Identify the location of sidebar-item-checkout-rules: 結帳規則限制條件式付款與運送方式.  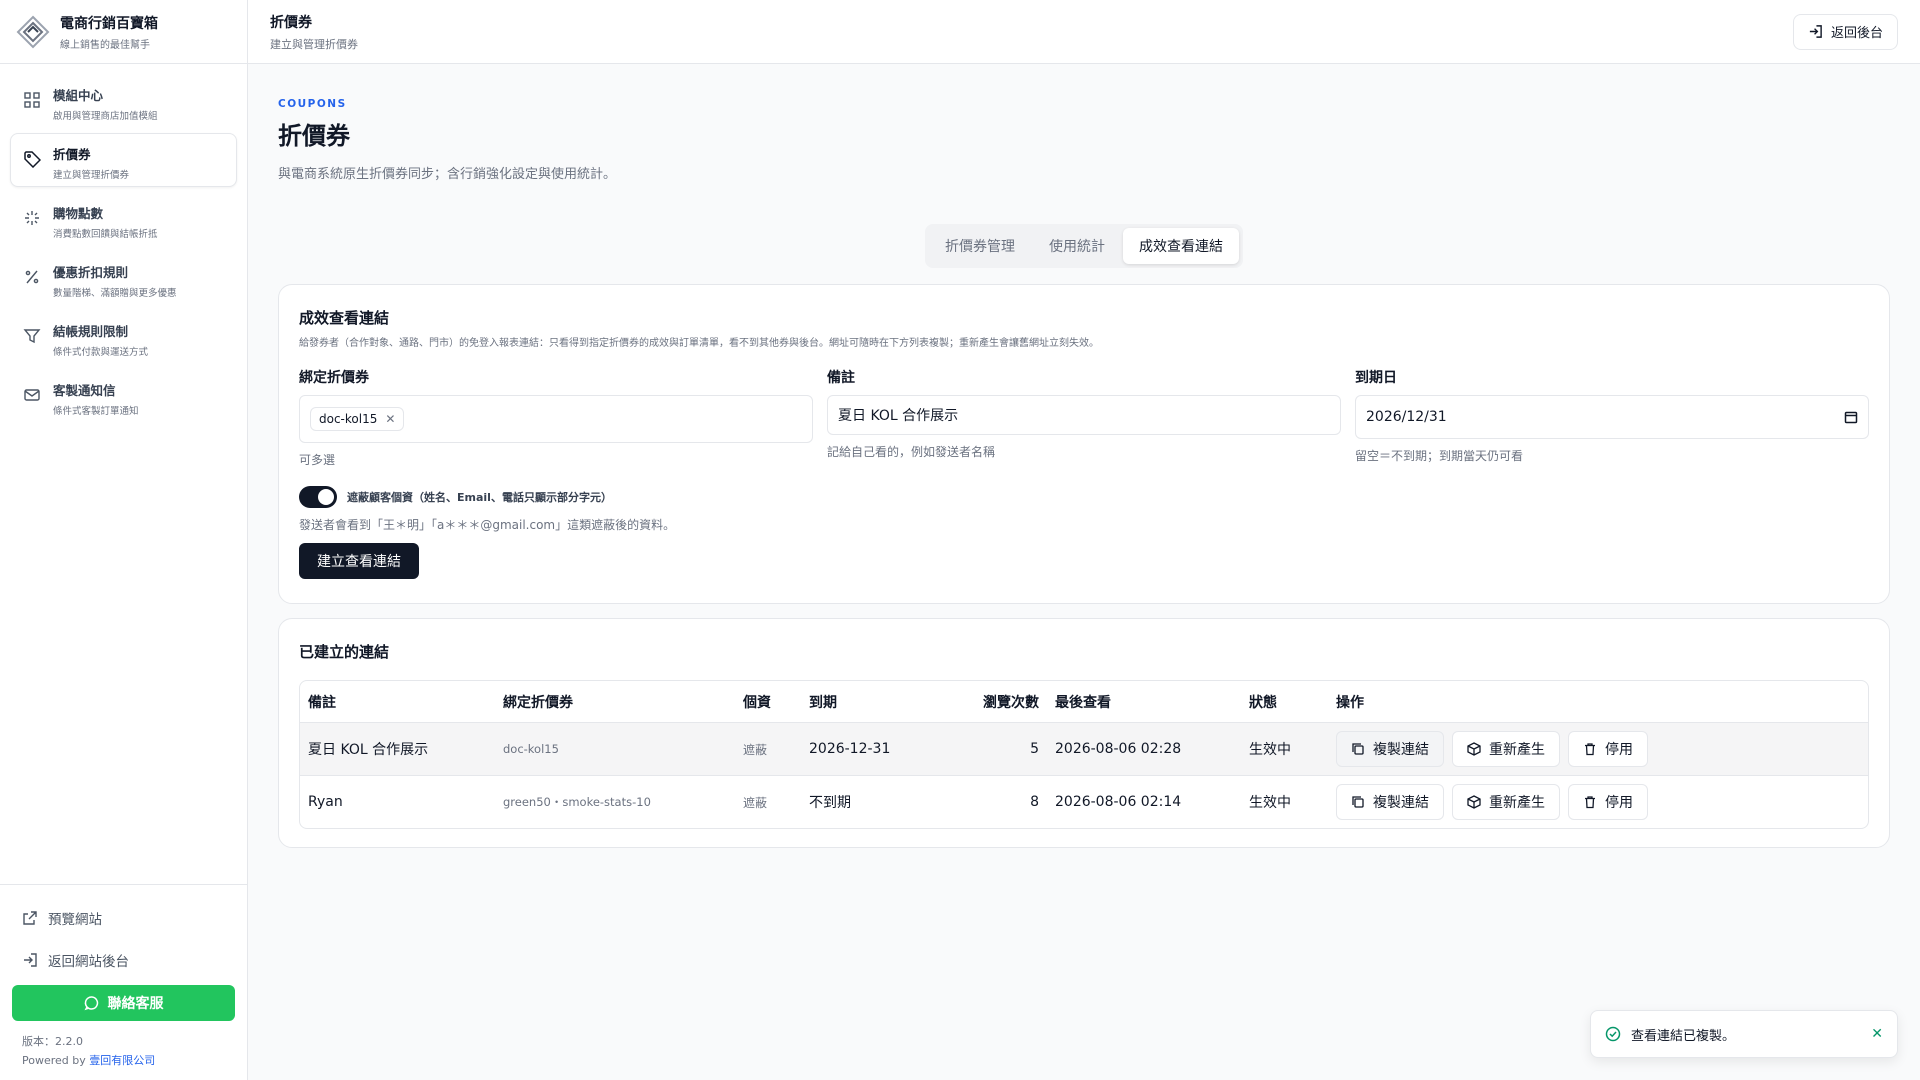
(123, 337).